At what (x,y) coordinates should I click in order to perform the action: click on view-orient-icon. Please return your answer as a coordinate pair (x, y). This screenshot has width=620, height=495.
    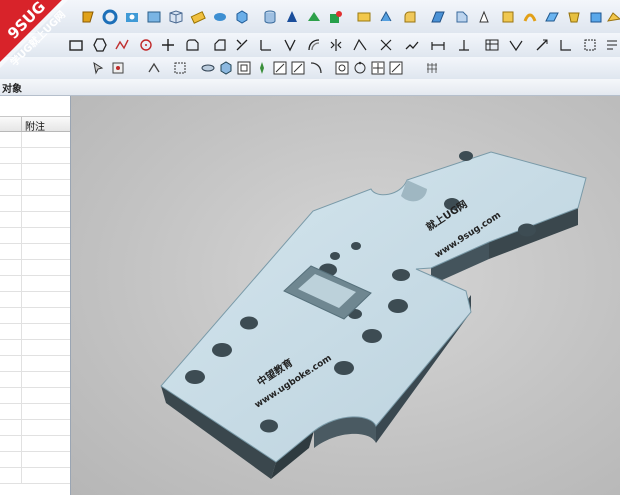
    Looking at the image, I should click on (208, 68).